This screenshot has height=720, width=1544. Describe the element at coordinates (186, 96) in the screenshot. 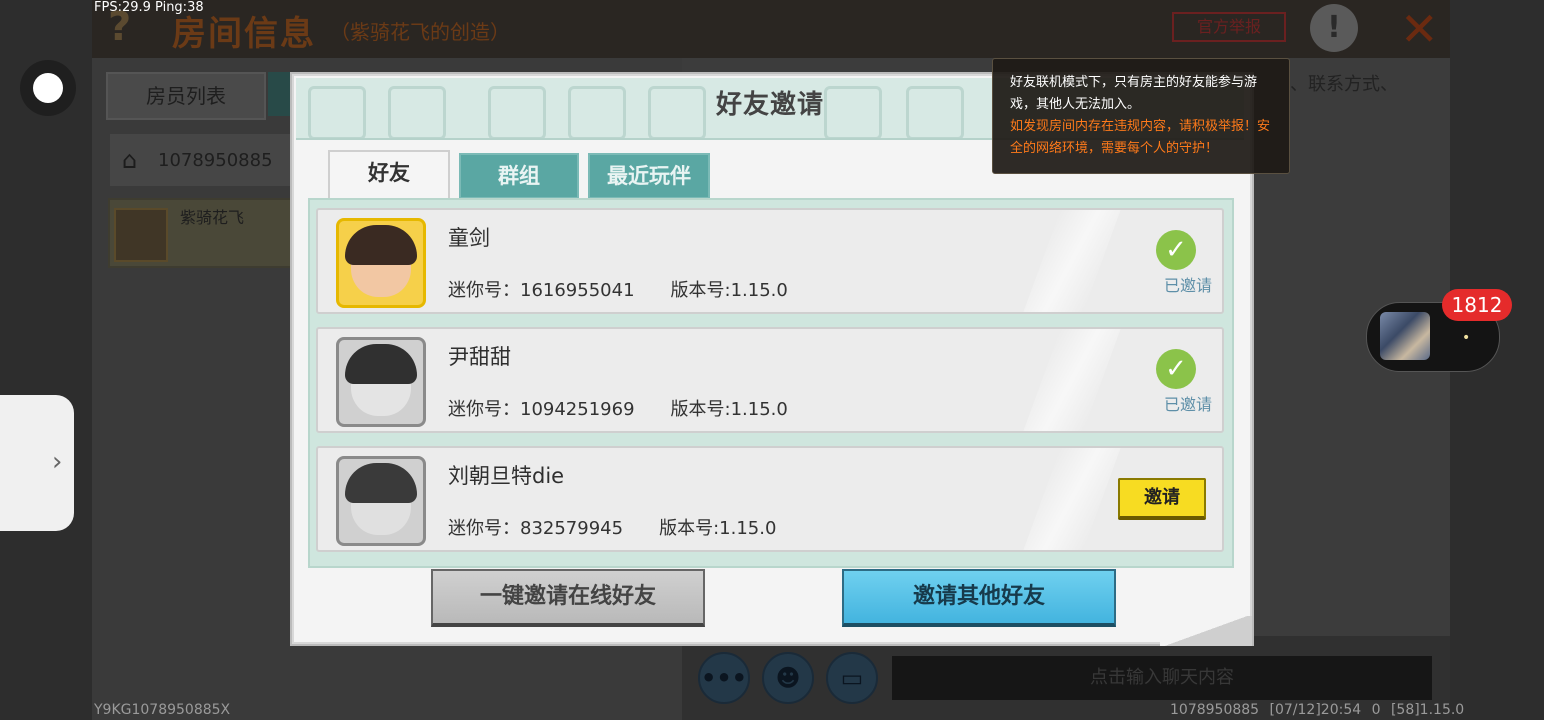

I see `tab-member-list: 房员列表` at that location.